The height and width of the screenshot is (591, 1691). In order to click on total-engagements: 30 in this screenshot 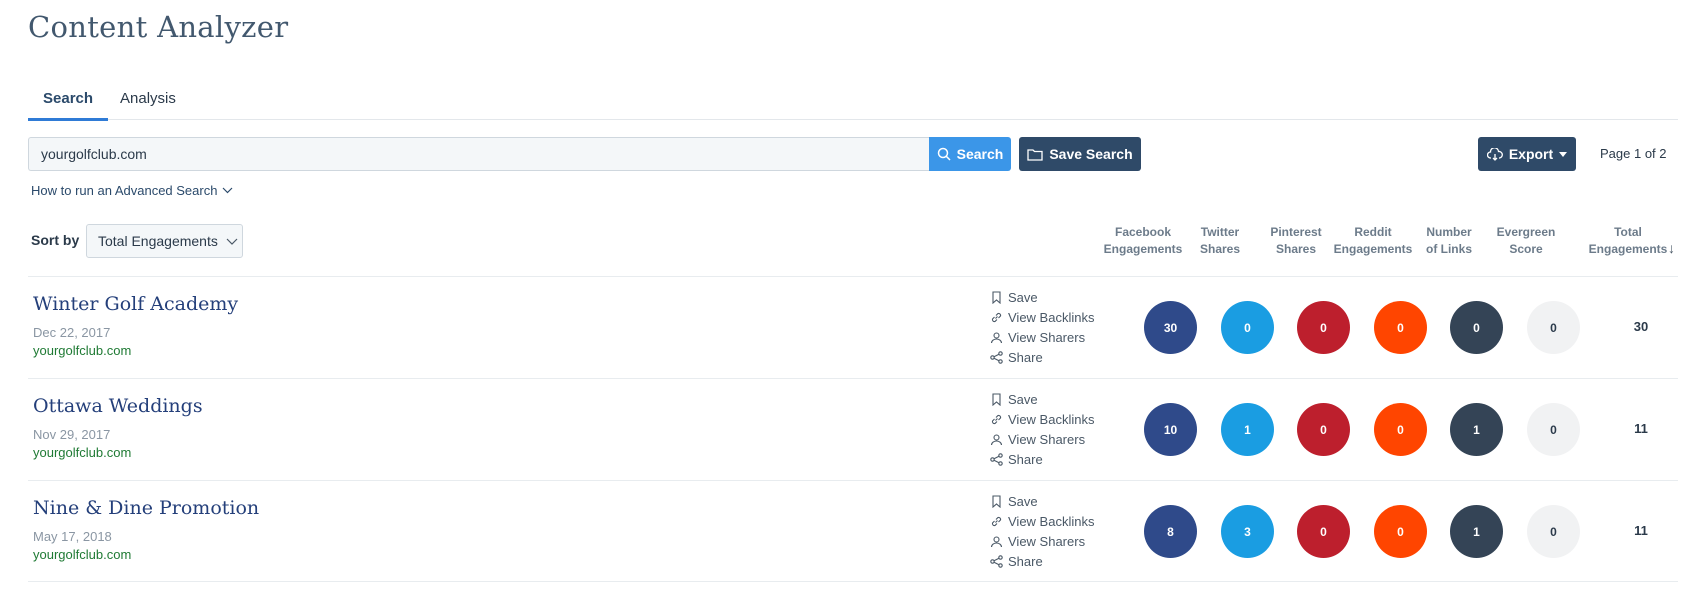, I will do `click(1641, 326)`.